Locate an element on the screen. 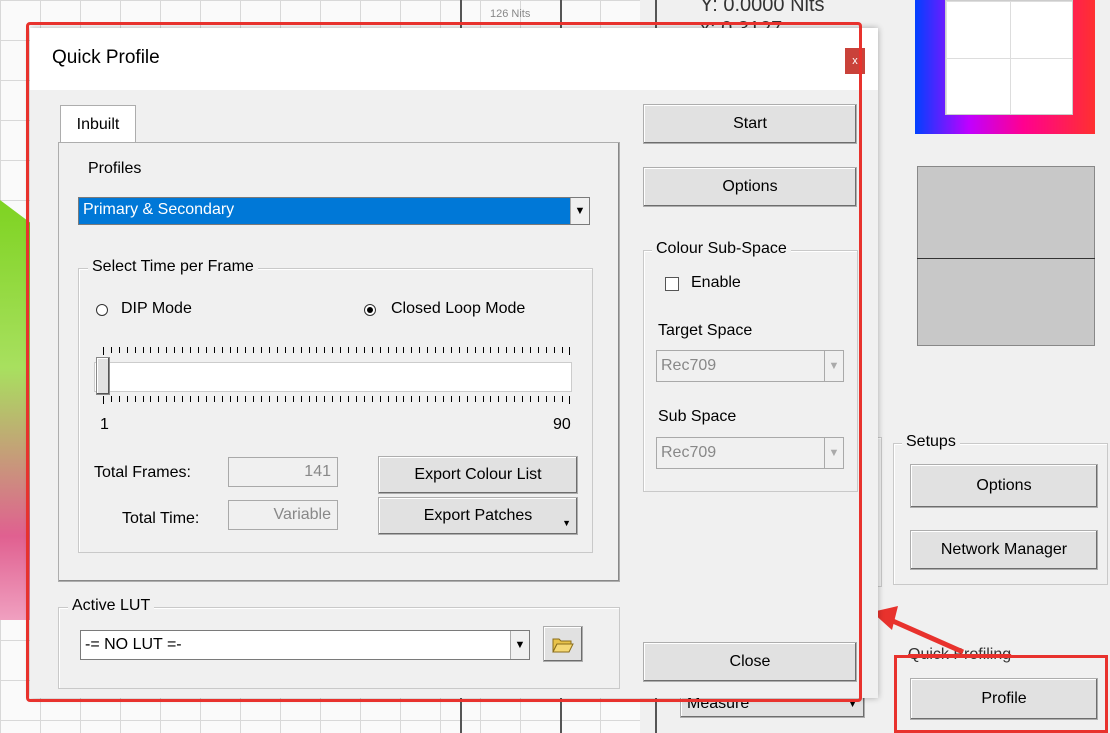 The height and width of the screenshot is (733, 1110). profile-highlight-box is located at coordinates (1001, 694).